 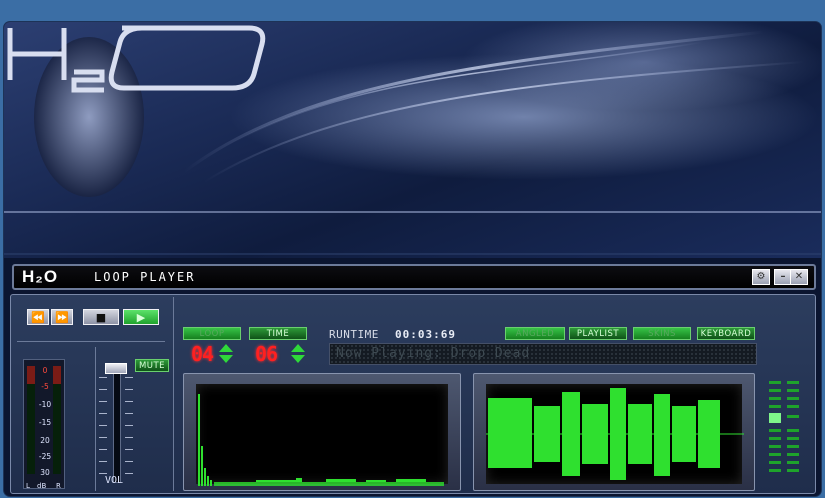 I want to click on volume-track, so click(x=117, y=424).